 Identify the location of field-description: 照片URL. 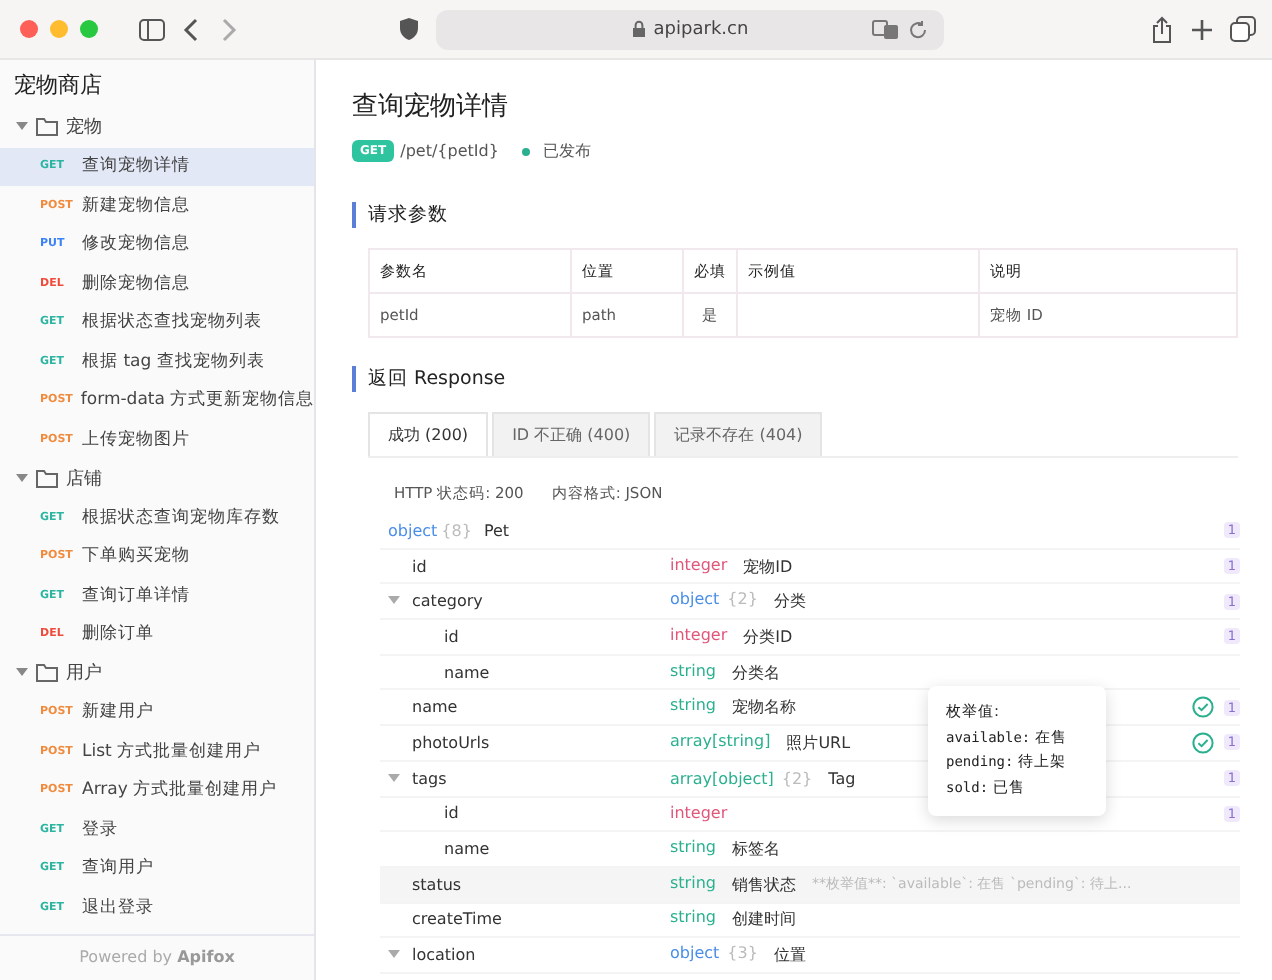
(818, 742).